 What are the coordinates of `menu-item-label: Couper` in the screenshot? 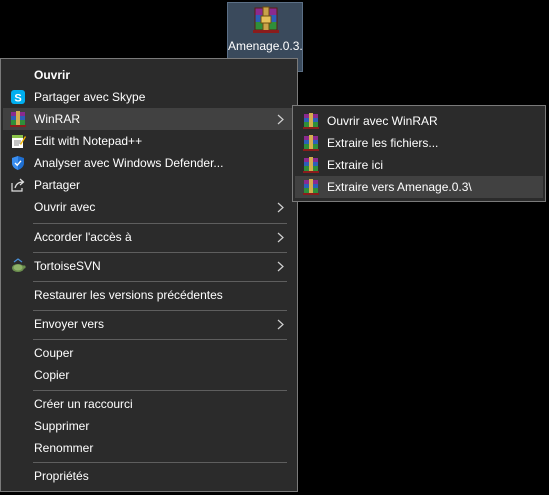 It's located at (54, 353).